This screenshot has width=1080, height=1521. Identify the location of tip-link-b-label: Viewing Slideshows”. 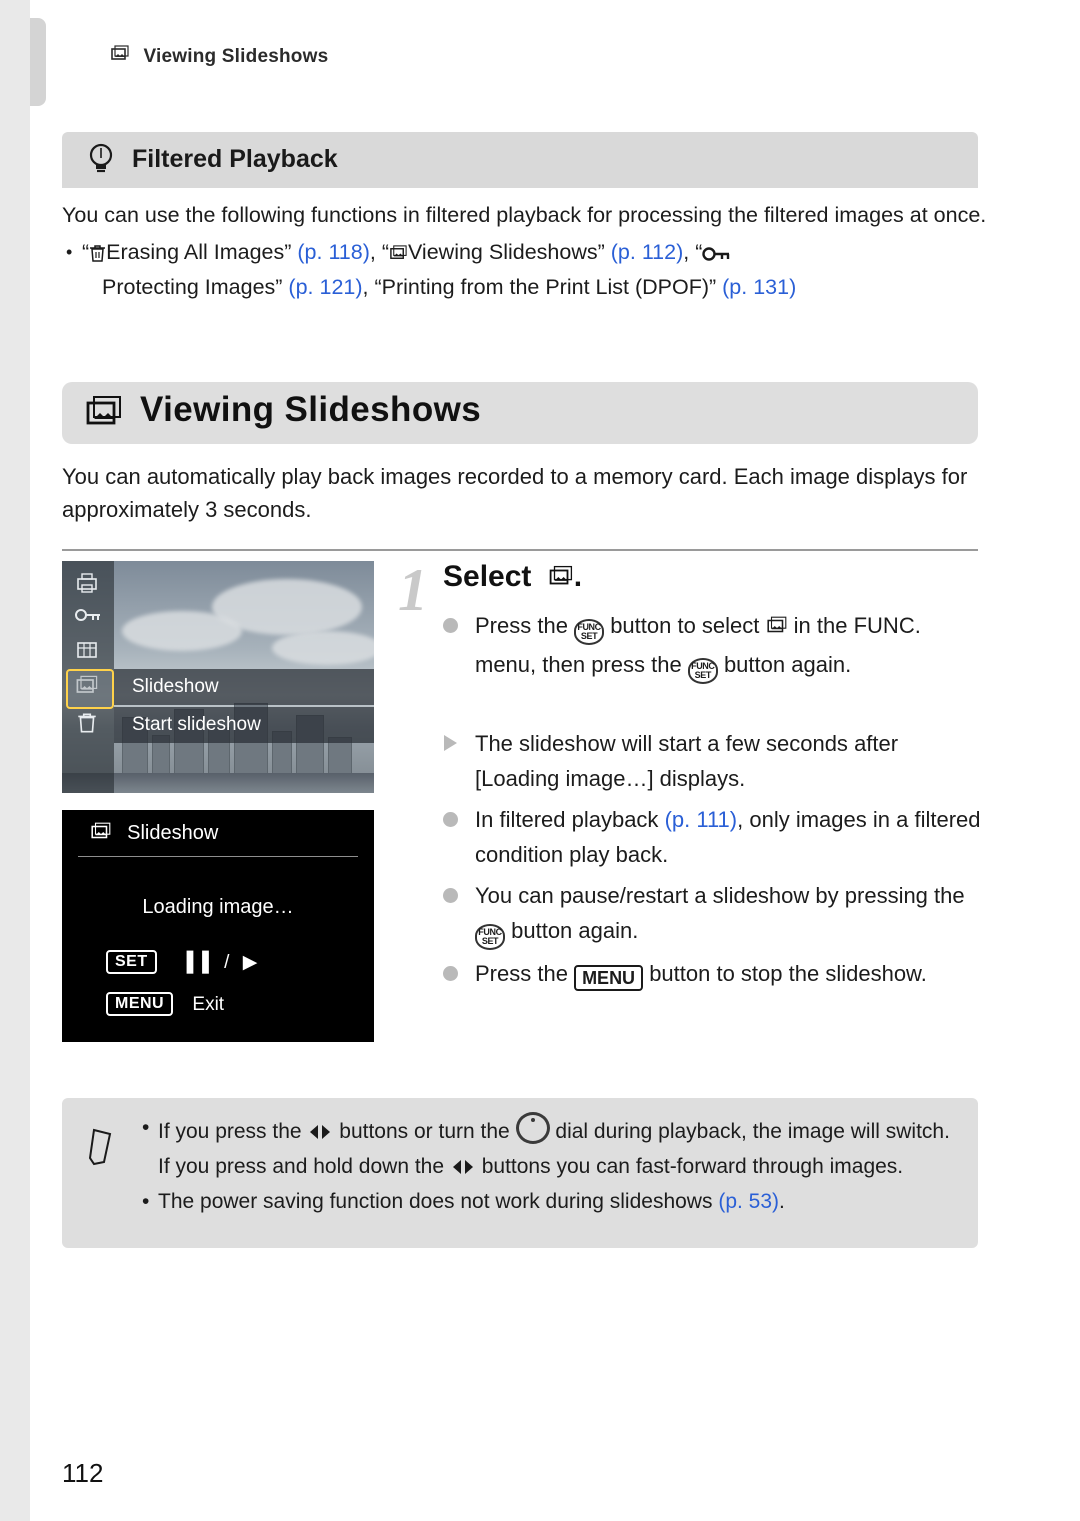
(509, 252).